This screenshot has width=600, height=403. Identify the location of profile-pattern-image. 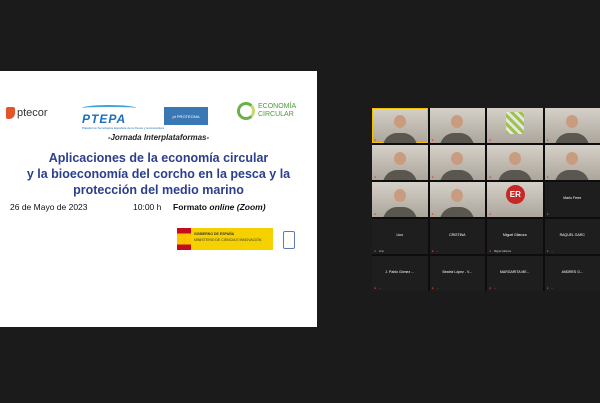
(514, 123).